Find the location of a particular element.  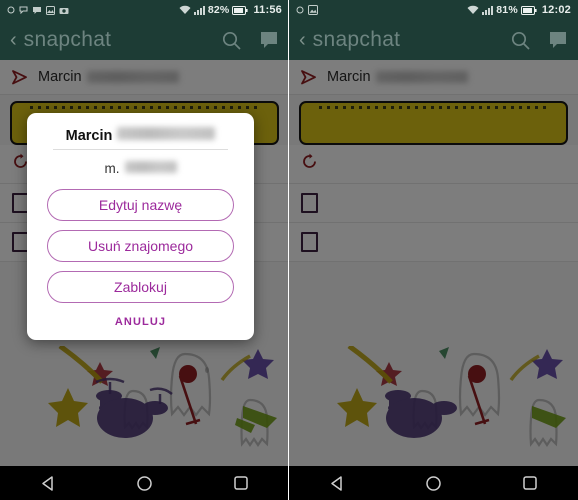

edit-name-button: Edytuj nazwę is located at coordinates (140, 205).